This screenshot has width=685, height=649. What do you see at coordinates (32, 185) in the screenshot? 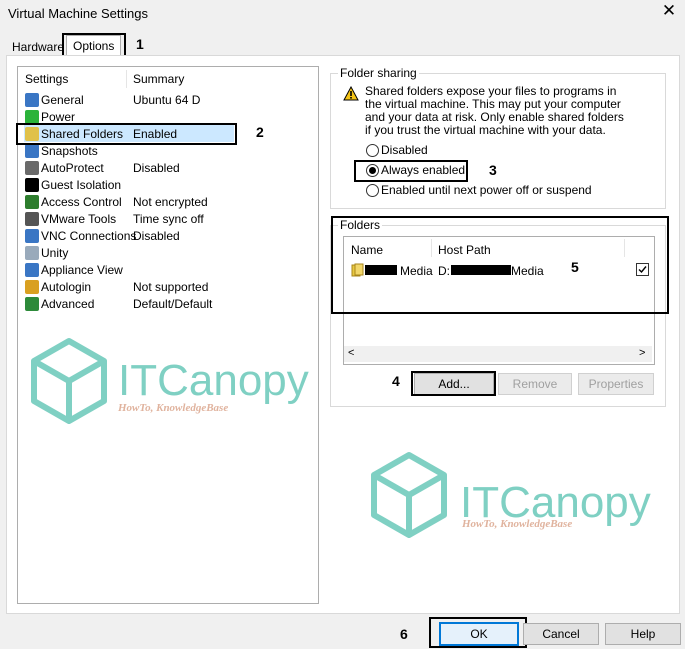
I see `lock-icon` at bounding box center [32, 185].